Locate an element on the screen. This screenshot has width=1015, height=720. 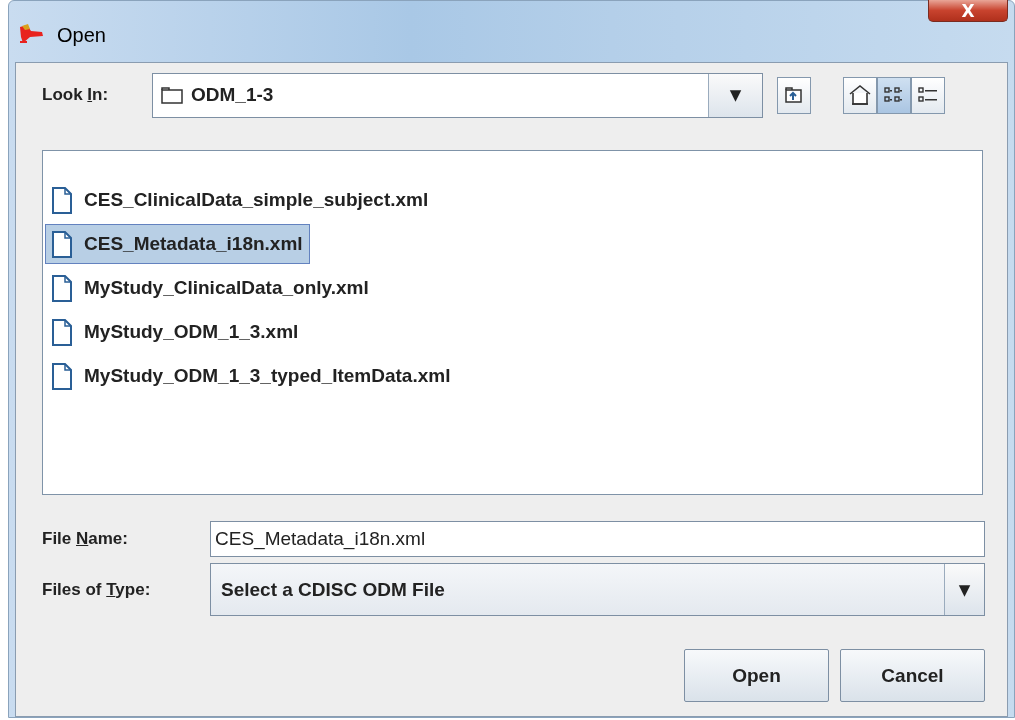
details-view-icon is located at coordinates (928, 95).